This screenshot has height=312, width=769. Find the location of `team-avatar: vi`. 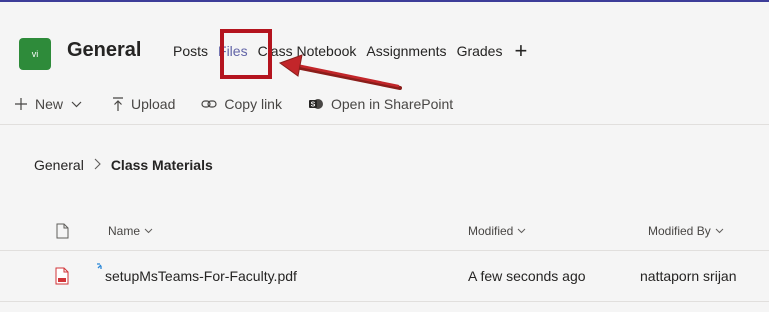

team-avatar: vi is located at coordinates (35, 54).